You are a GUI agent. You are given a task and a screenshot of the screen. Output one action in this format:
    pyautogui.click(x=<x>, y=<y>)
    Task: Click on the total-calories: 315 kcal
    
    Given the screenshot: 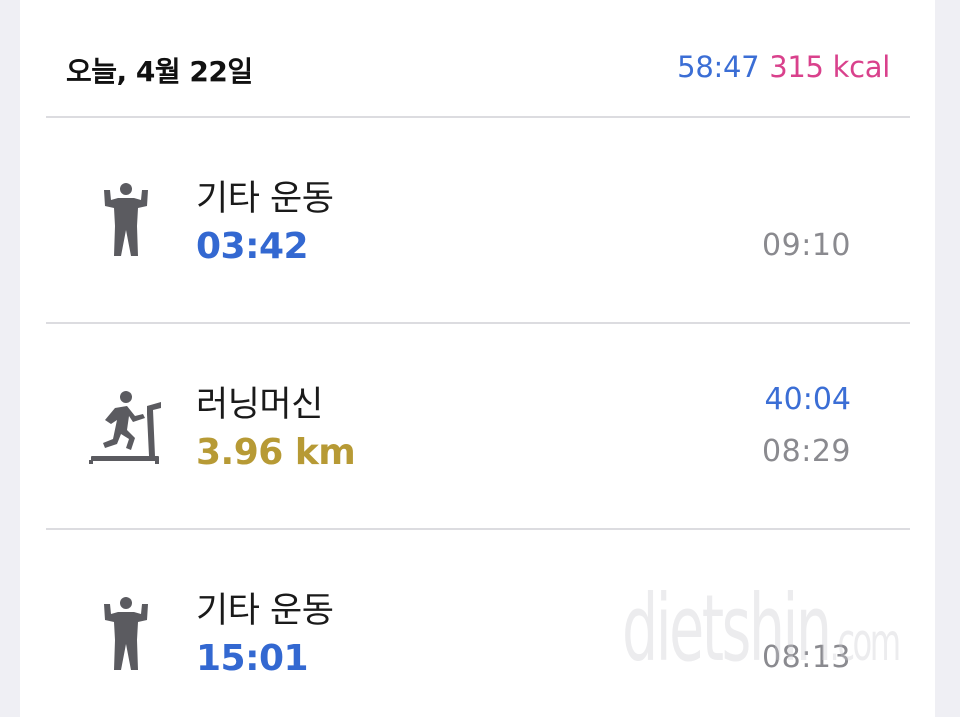 What is the action you would take?
    pyautogui.click(x=829, y=67)
    